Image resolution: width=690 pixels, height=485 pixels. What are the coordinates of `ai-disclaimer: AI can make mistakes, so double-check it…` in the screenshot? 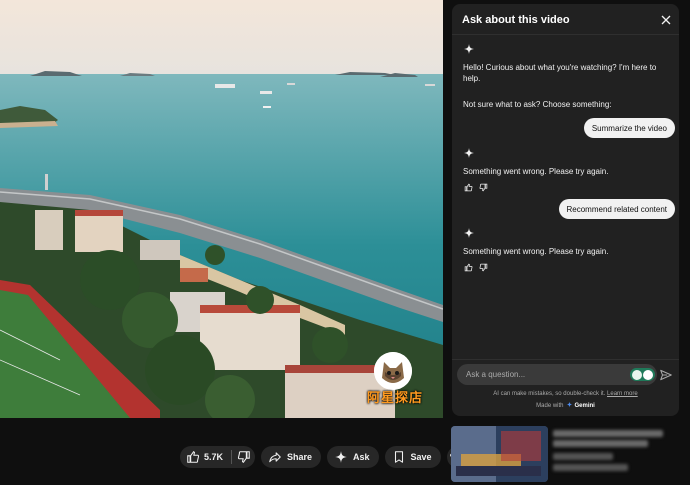 It's located at (565, 394).